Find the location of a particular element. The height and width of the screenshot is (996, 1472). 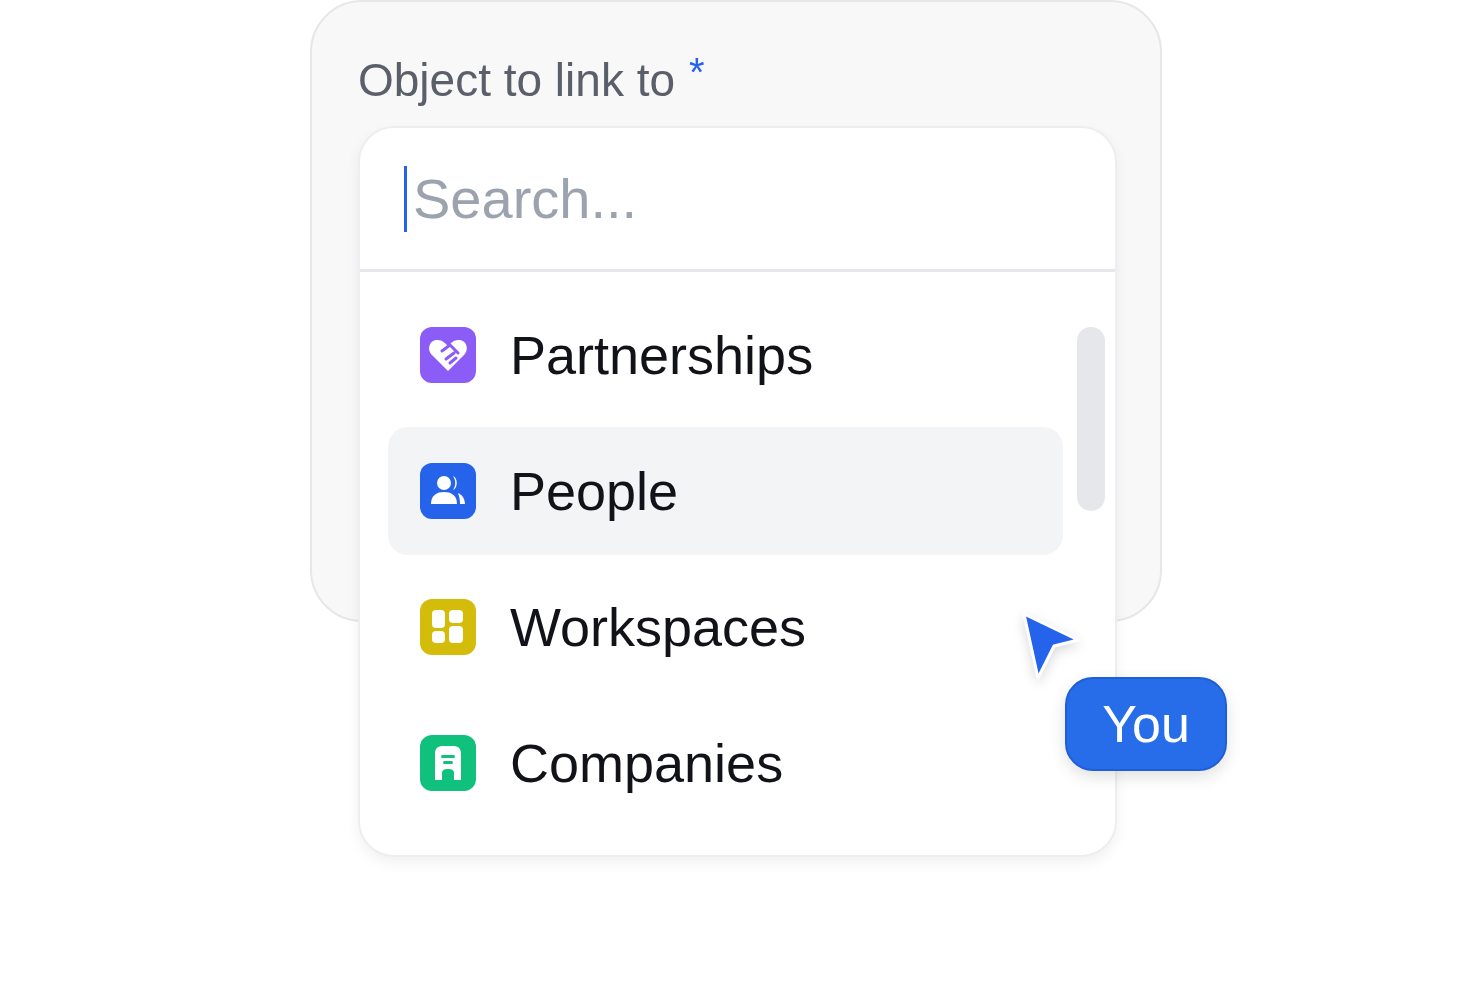

option-item: Partnerships is located at coordinates (725, 355).